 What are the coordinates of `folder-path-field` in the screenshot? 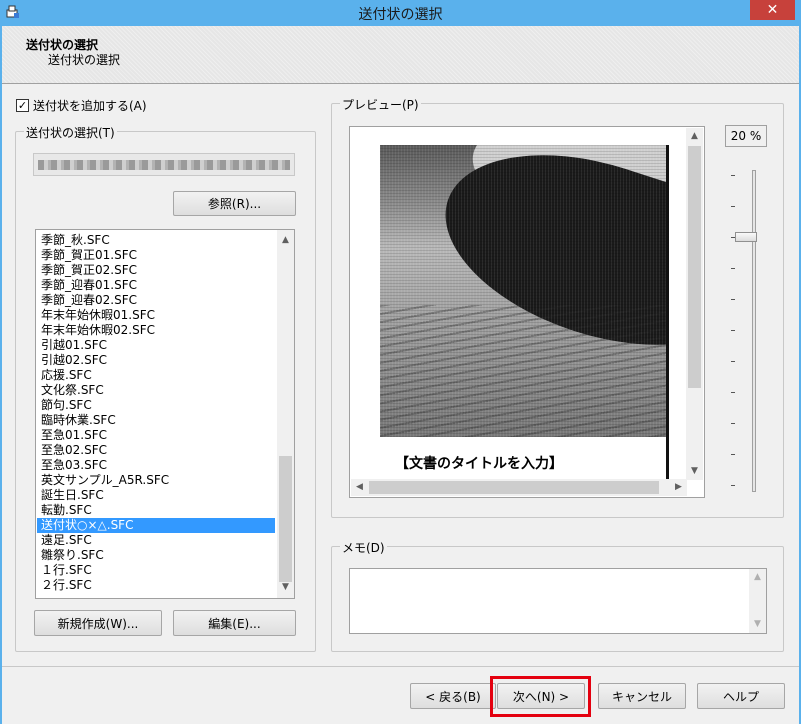 It's located at (164, 164).